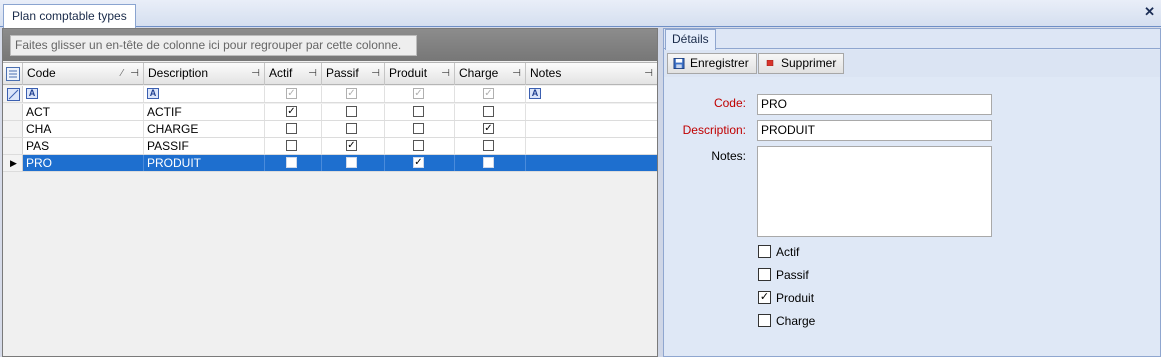 The height and width of the screenshot is (357, 1161). I want to click on column-header-passif: Passif ⊣, so click(353, 74).